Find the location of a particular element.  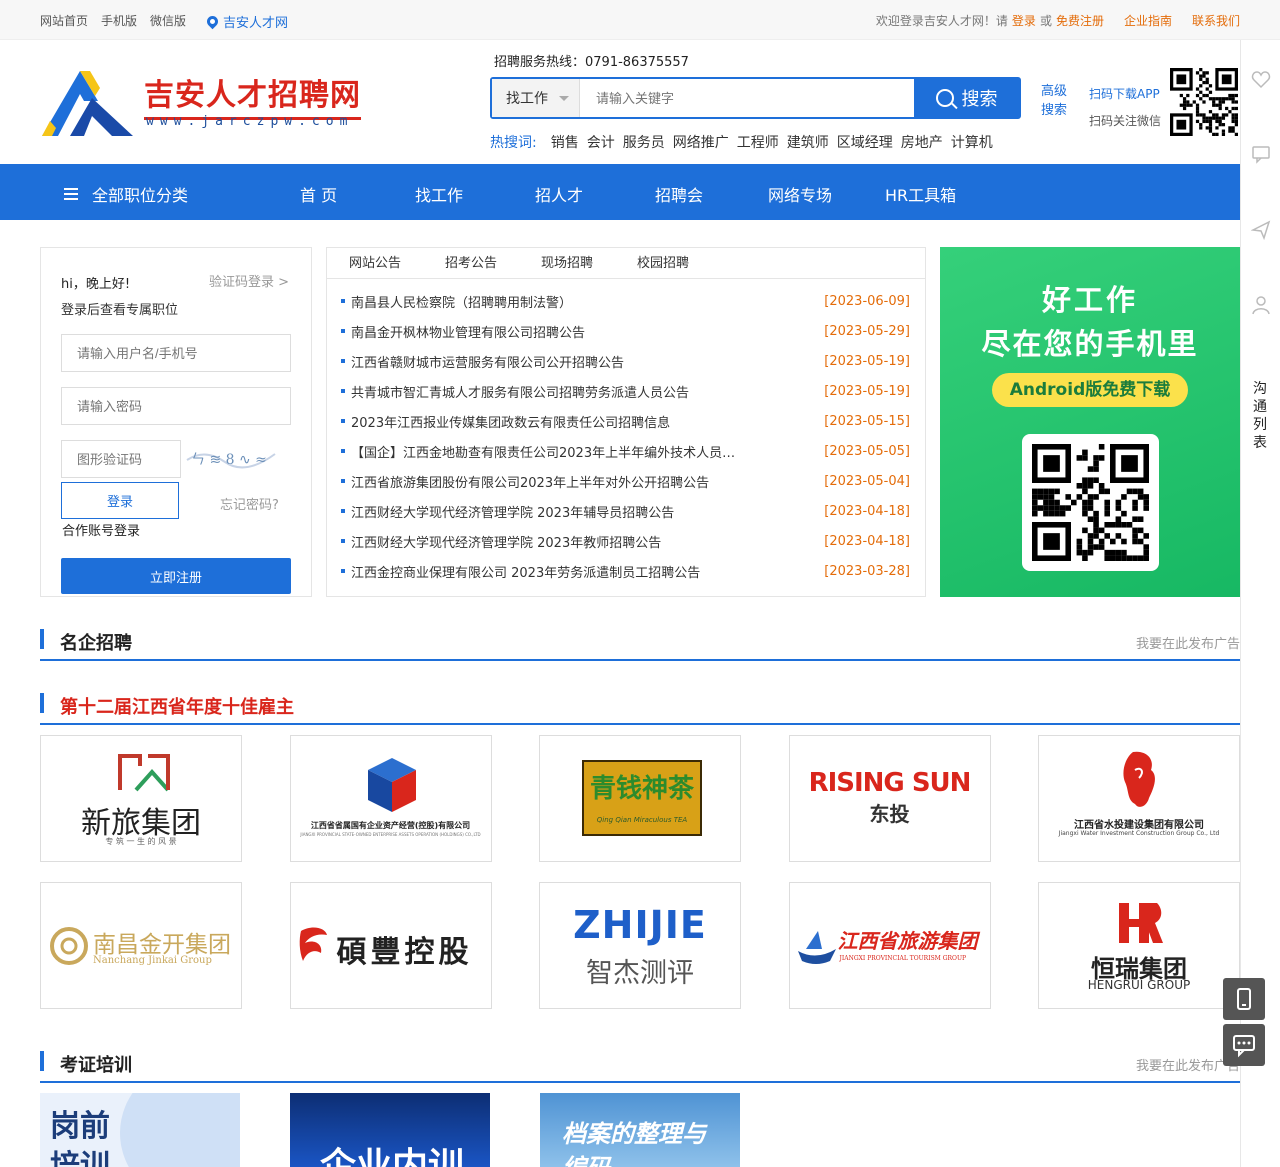

employer-card: 碩豐控股 is located at coordinates (390, 945).